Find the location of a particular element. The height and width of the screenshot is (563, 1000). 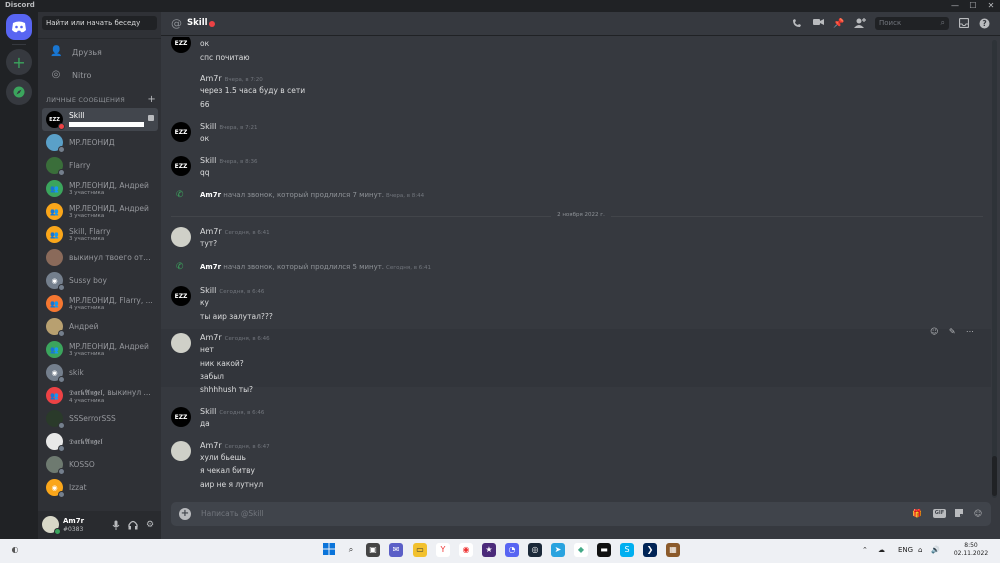

weather-icon: ◐ is located at coordinates (15, 550).